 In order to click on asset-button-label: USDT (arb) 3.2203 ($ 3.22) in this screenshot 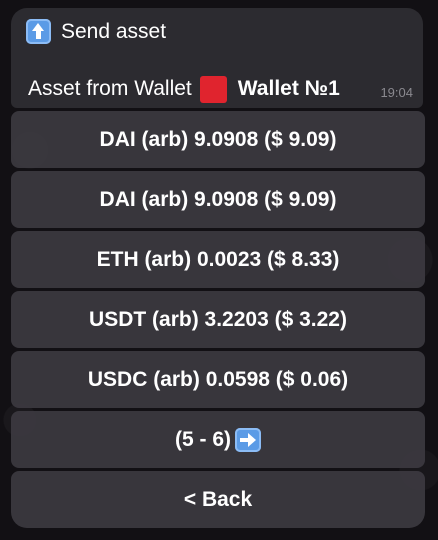, I will do `click(218, 319)`.